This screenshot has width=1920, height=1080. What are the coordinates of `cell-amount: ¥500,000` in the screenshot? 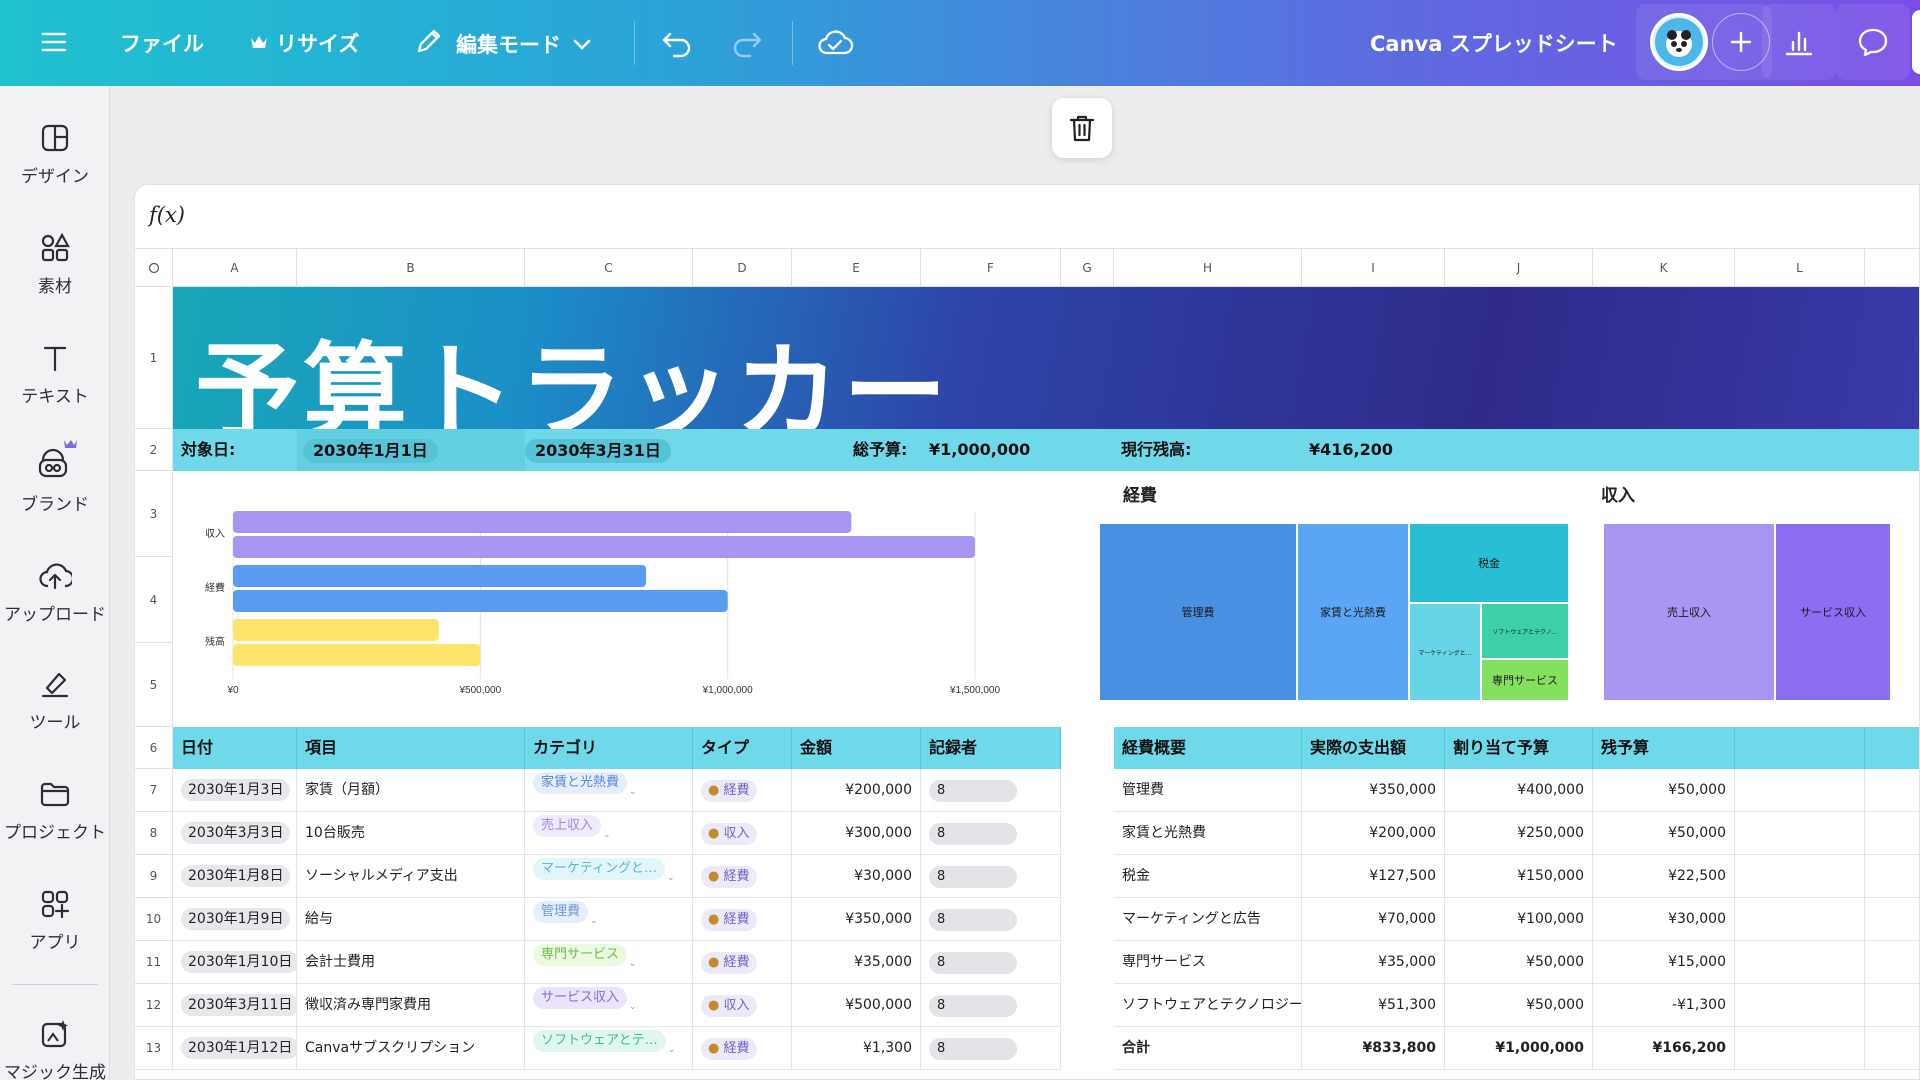 It's located at (856, 1005).